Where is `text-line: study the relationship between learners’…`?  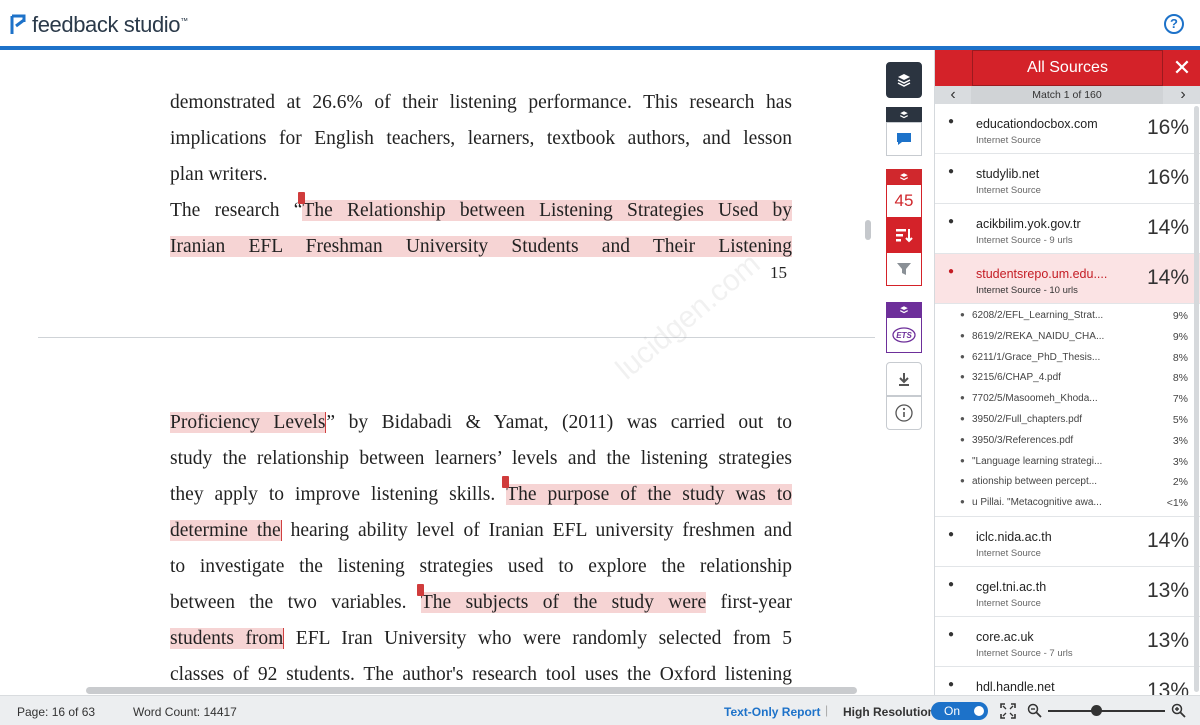 text-line: study the relationship between learners’… is located at coordinates (481, 458).